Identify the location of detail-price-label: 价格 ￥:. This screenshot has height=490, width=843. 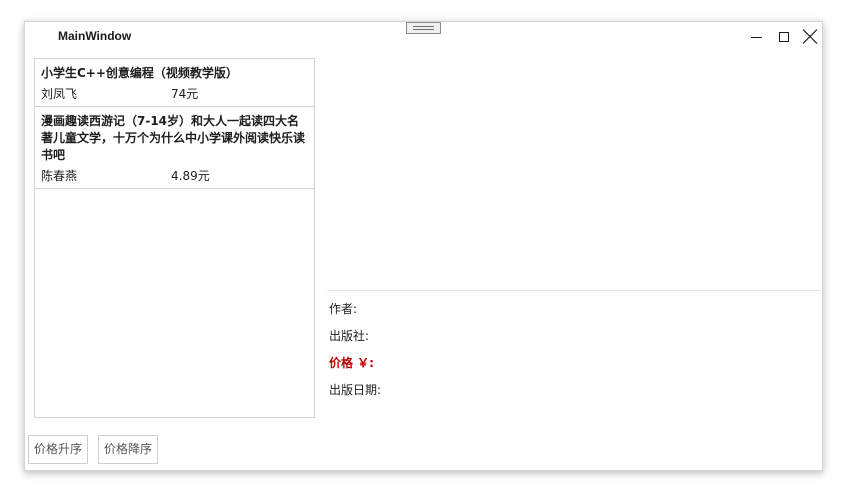
(351, 363).